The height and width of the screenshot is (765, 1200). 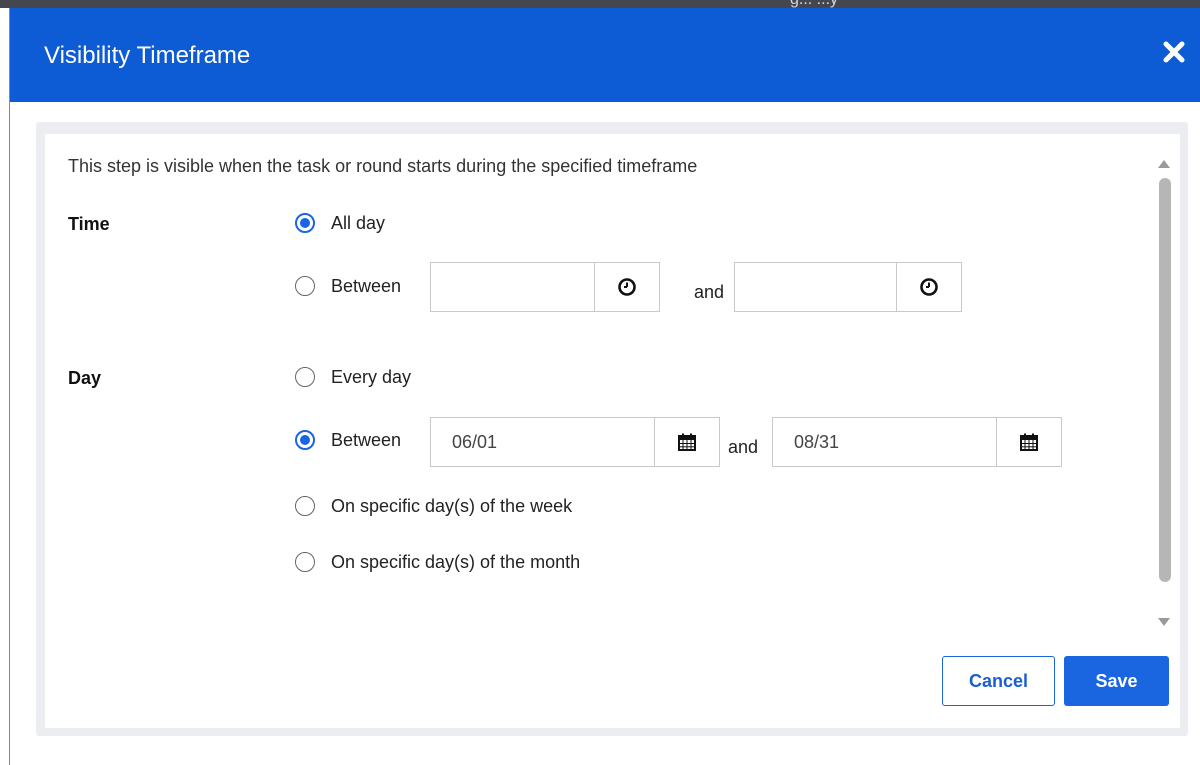 I want to click on background-window-strip: g... ...y, so click(x=600, y=4).